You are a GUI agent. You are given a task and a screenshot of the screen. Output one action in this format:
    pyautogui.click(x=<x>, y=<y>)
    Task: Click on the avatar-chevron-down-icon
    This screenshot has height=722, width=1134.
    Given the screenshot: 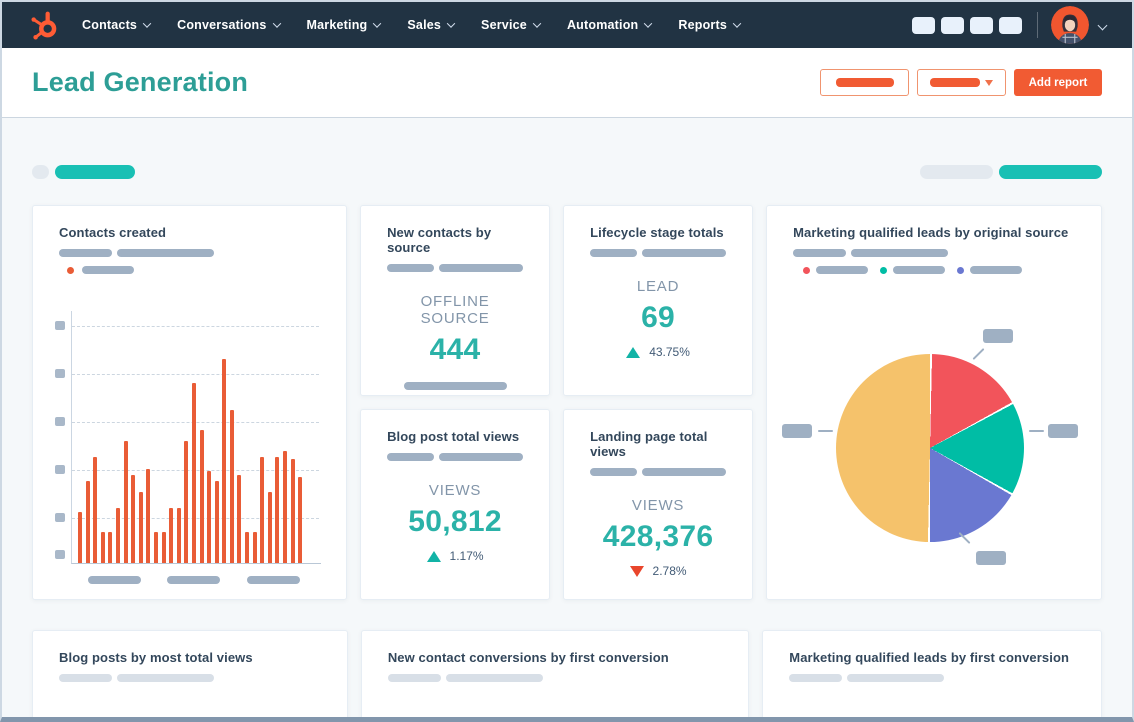 What is the action you would take?
    pyautogui.click(x=1102, y=25)
    